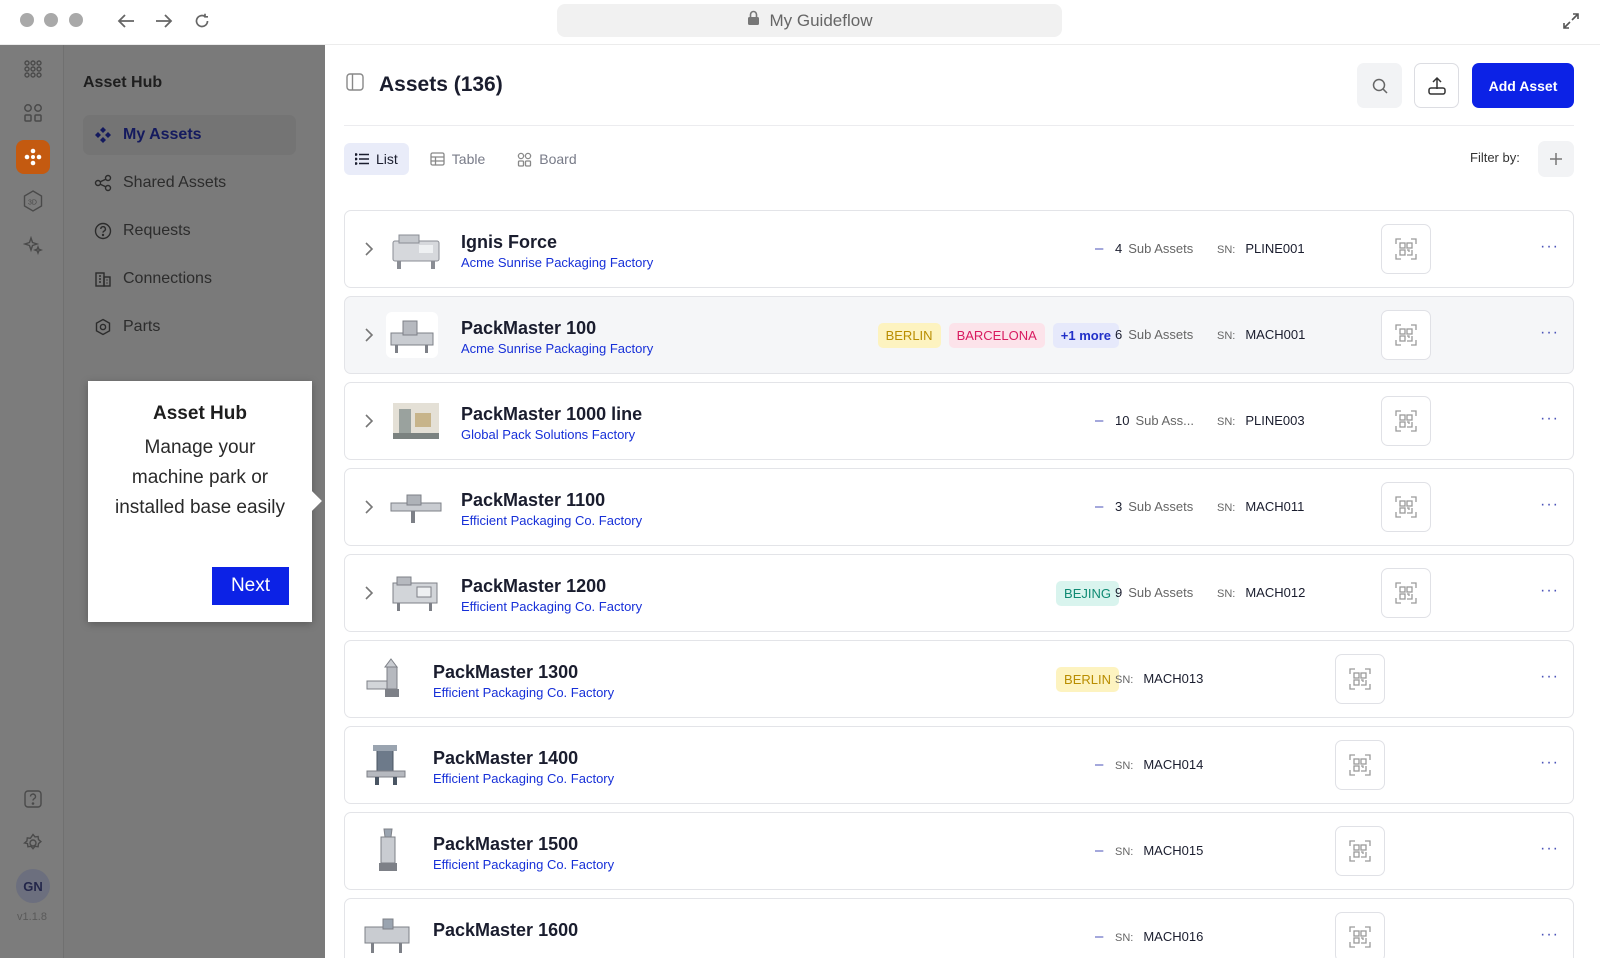 This screenshot has width=1600, height=958. What do you see at coordinates (528, 328) in the screenshot?
I see `asset-name: PackMaster 100` at bounding box center [528, 328].